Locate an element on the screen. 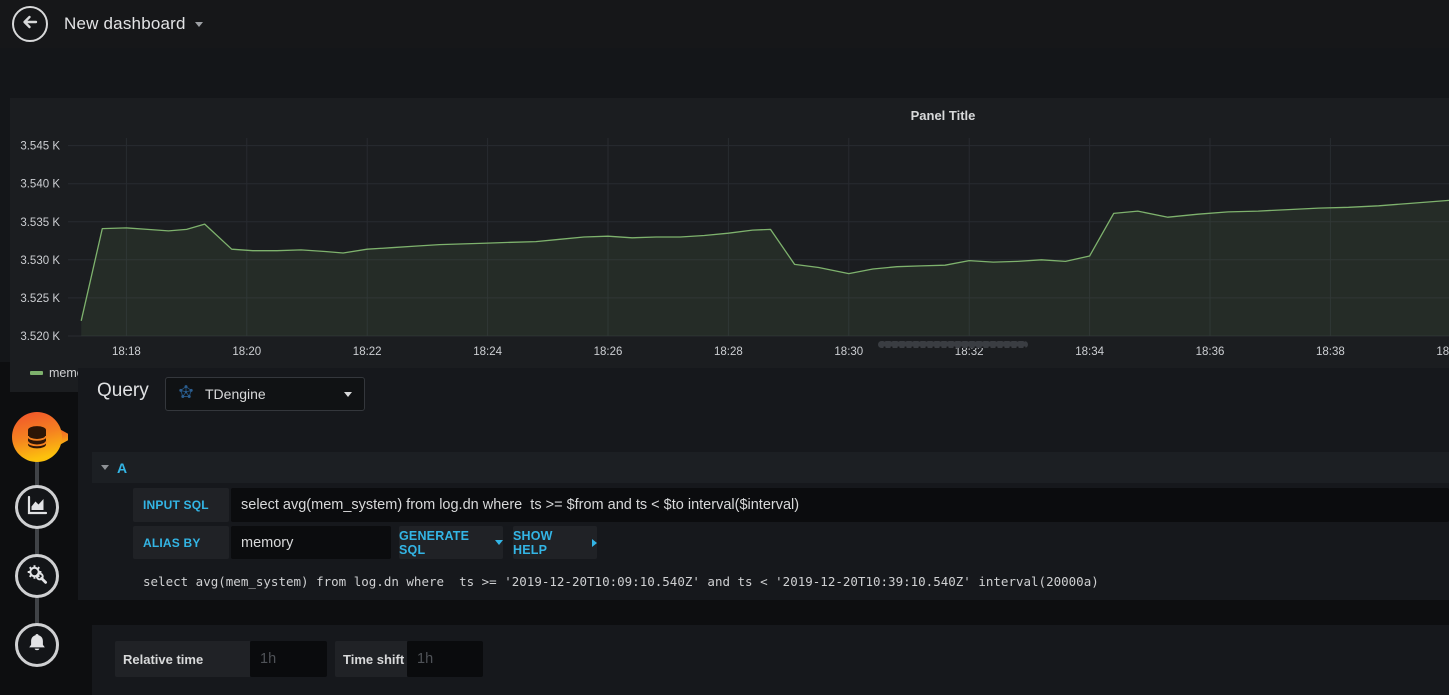  alias-by-label: ALIAS BY is located at coordinates (181, 542).